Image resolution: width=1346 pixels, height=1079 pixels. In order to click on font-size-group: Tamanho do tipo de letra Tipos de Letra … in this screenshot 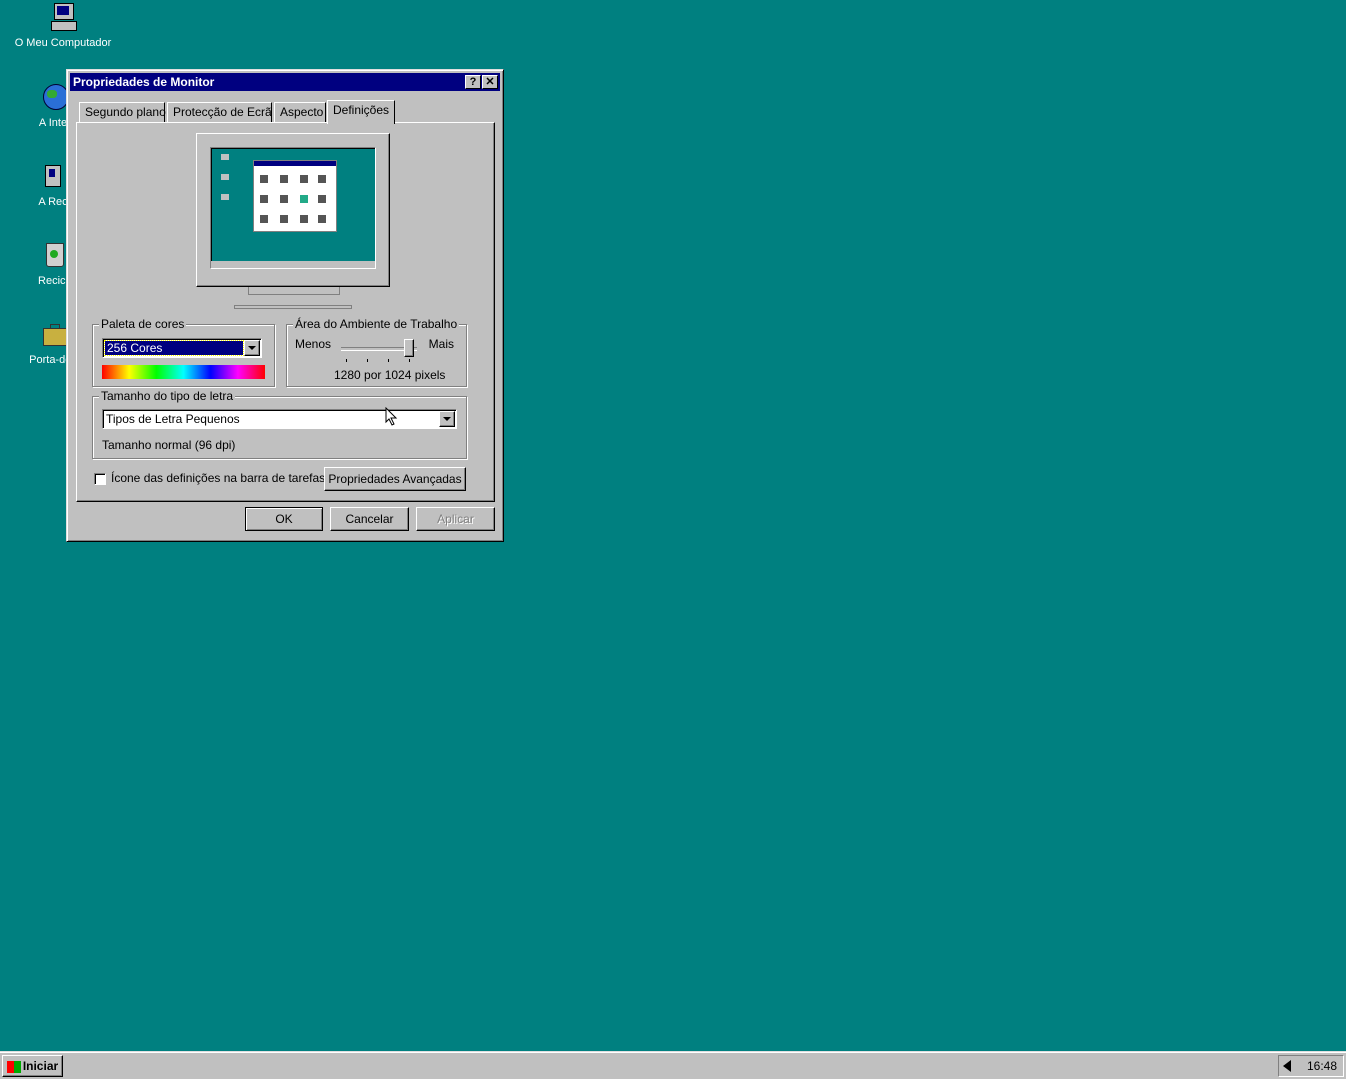, I will do `click(279, 424)`.